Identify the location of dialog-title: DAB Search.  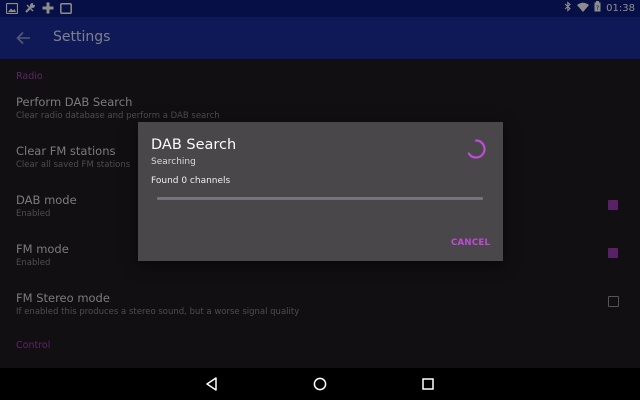
(194, 145).